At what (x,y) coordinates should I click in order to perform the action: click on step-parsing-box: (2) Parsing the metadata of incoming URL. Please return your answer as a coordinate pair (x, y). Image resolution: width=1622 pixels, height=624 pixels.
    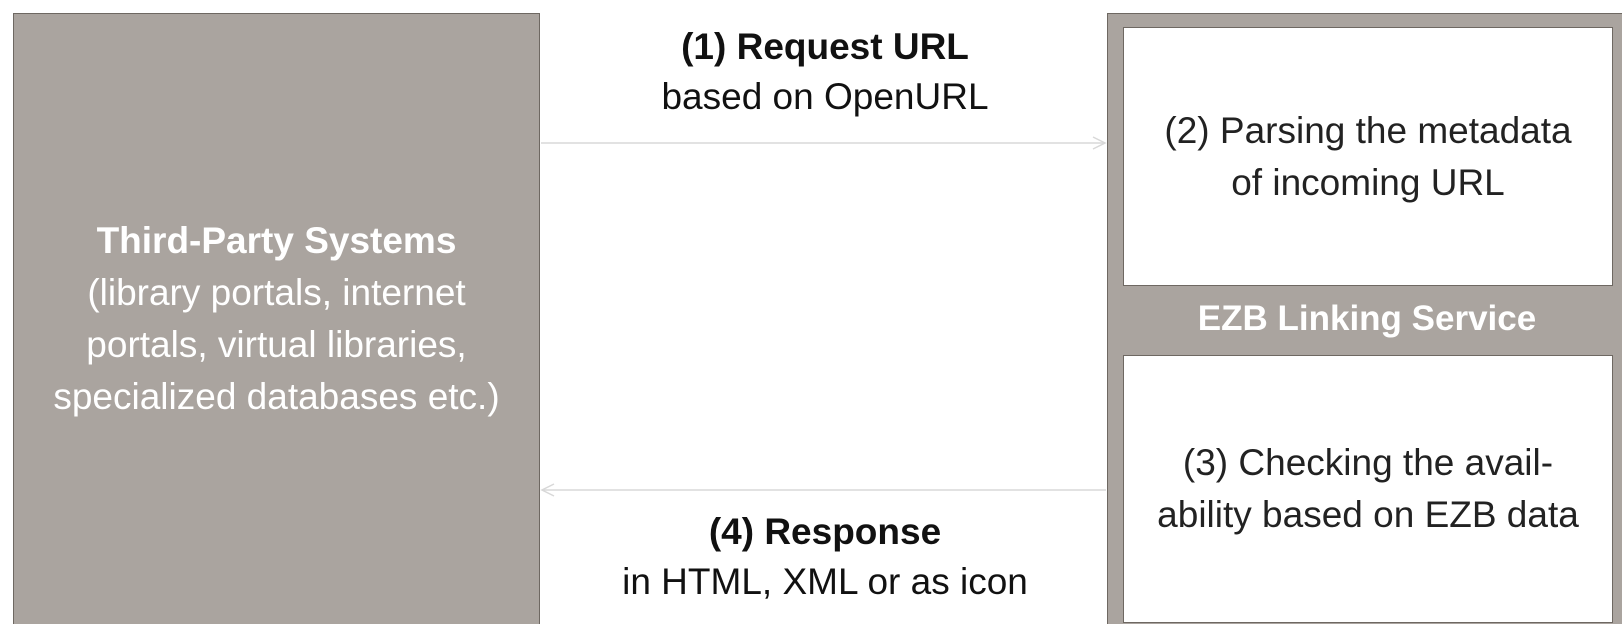
    Looking at the image, I should click on (1368, 156).